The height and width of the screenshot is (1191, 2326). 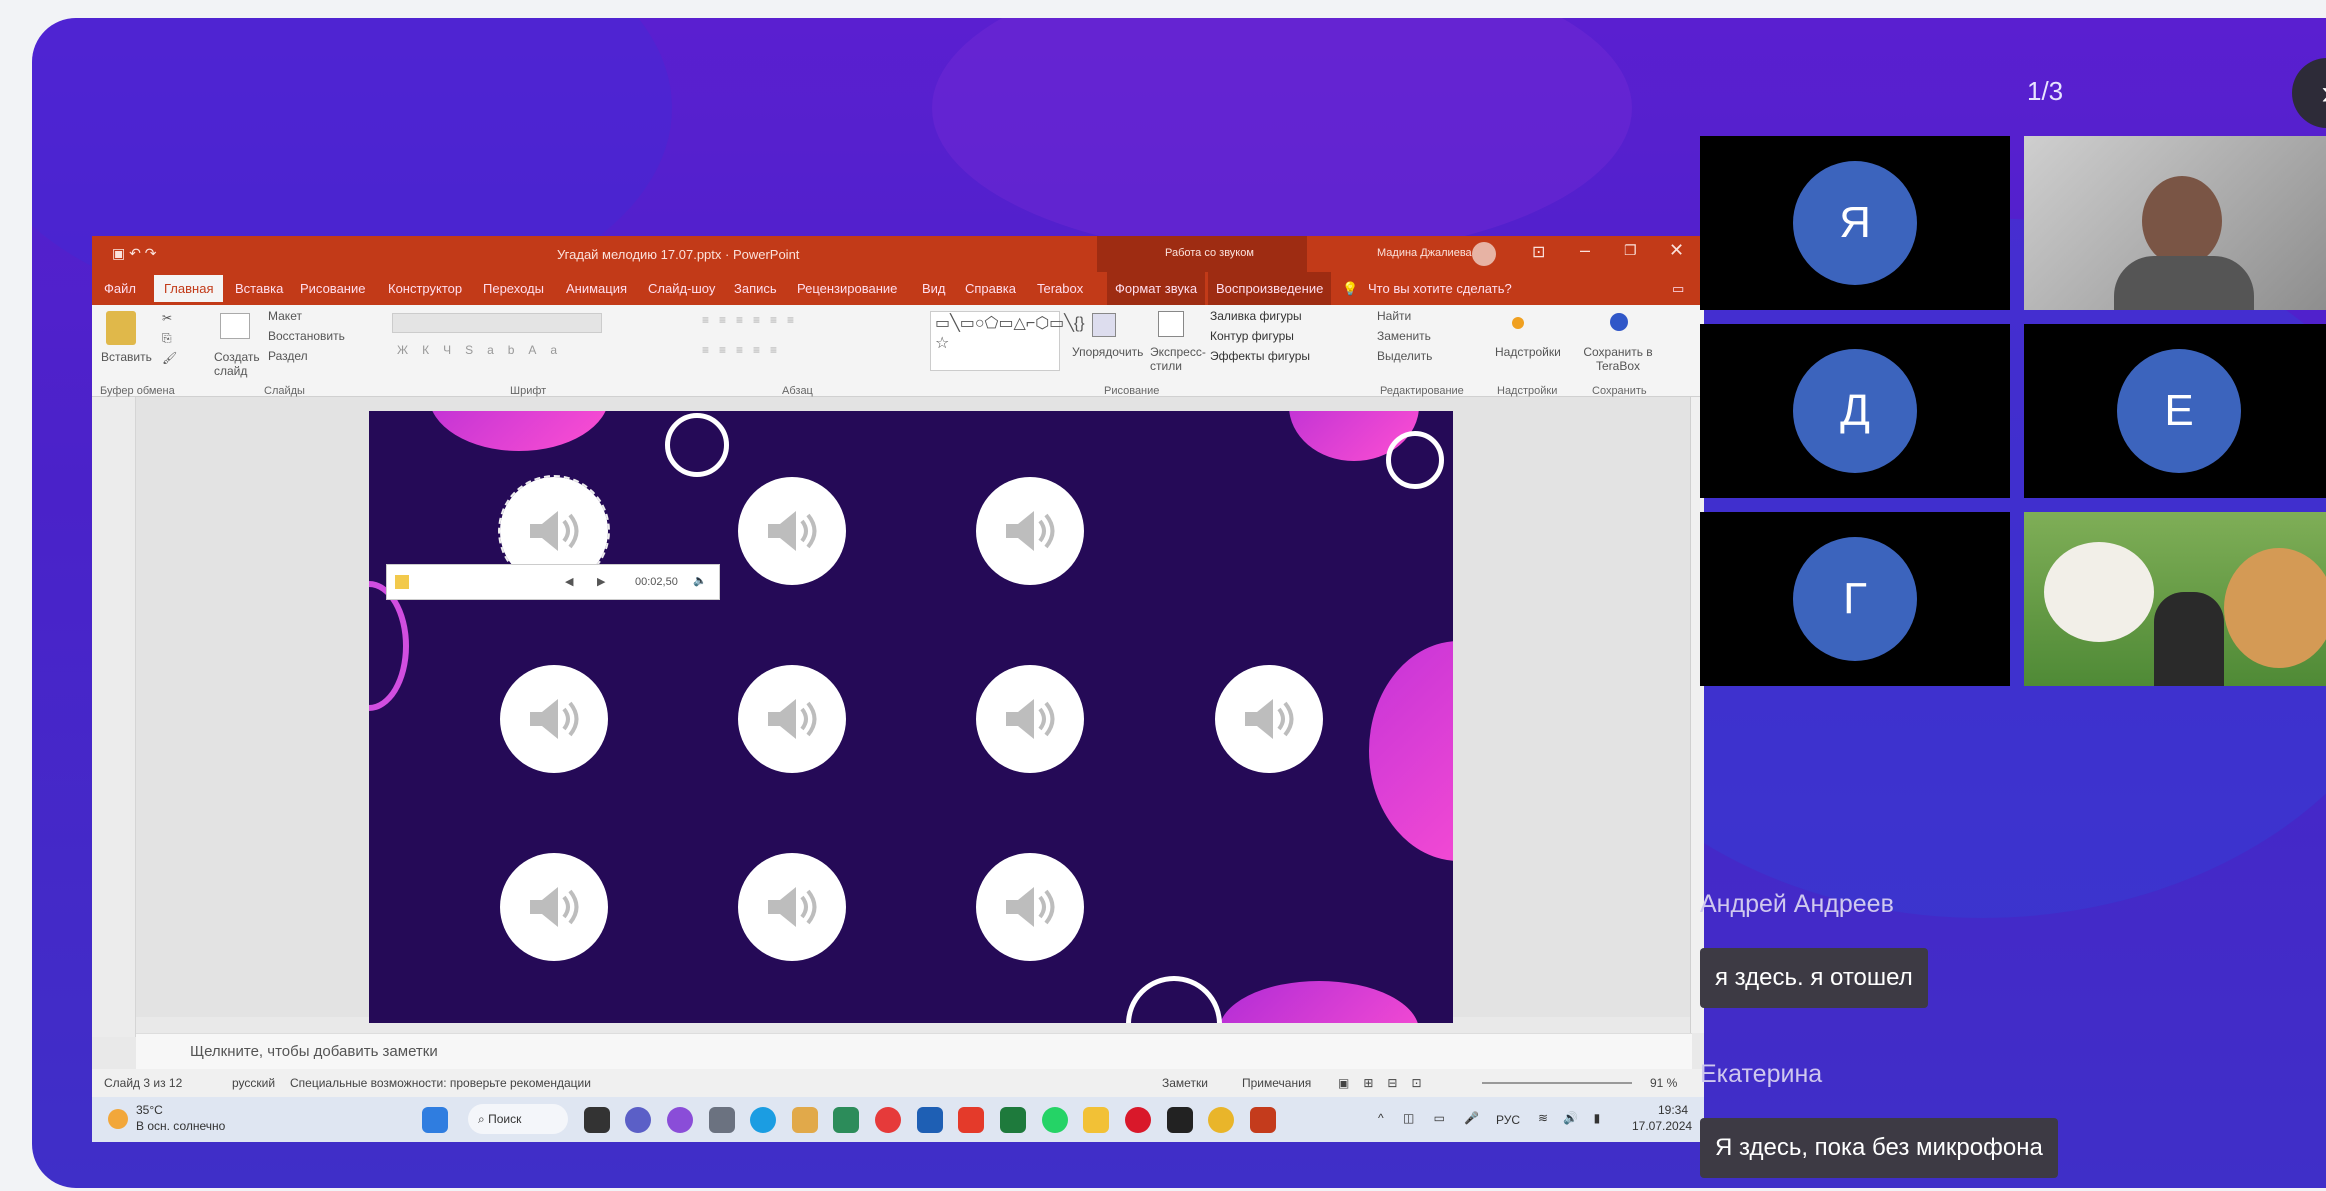 What do you see at coordinates (1013, 1120) in the screenshot?
I see `excel-icon` at bounding box center [1013, 1120].